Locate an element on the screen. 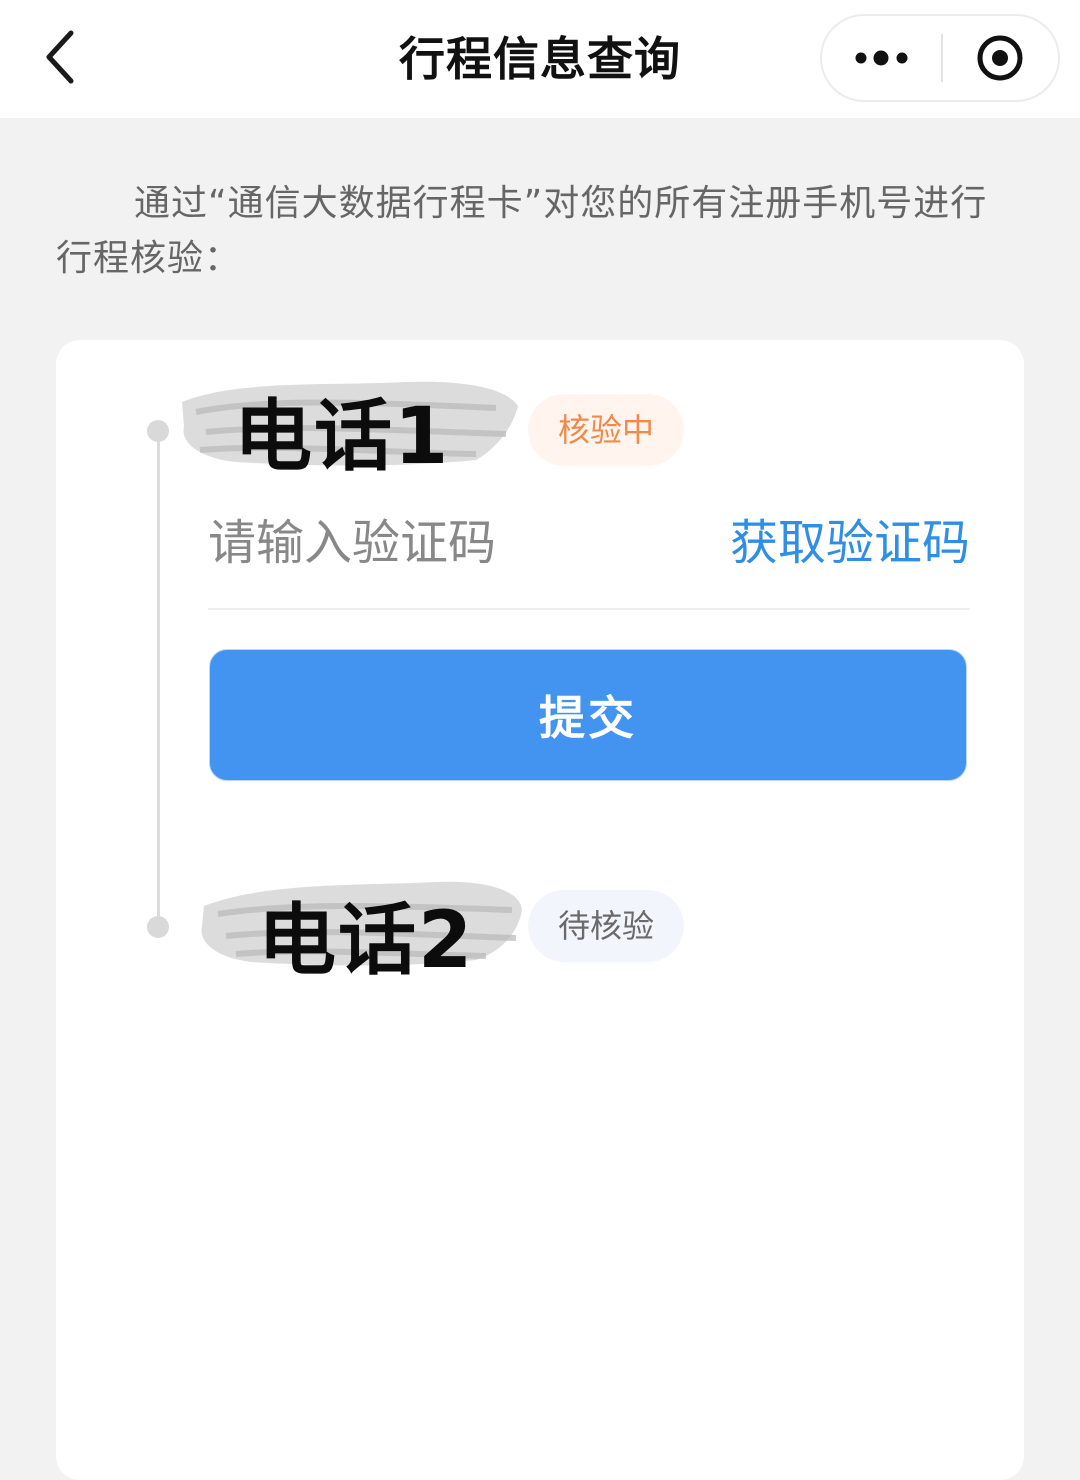 This screenshot has width=1080, height=1480. mini-program-capsule is located at coordinates (940, 58).